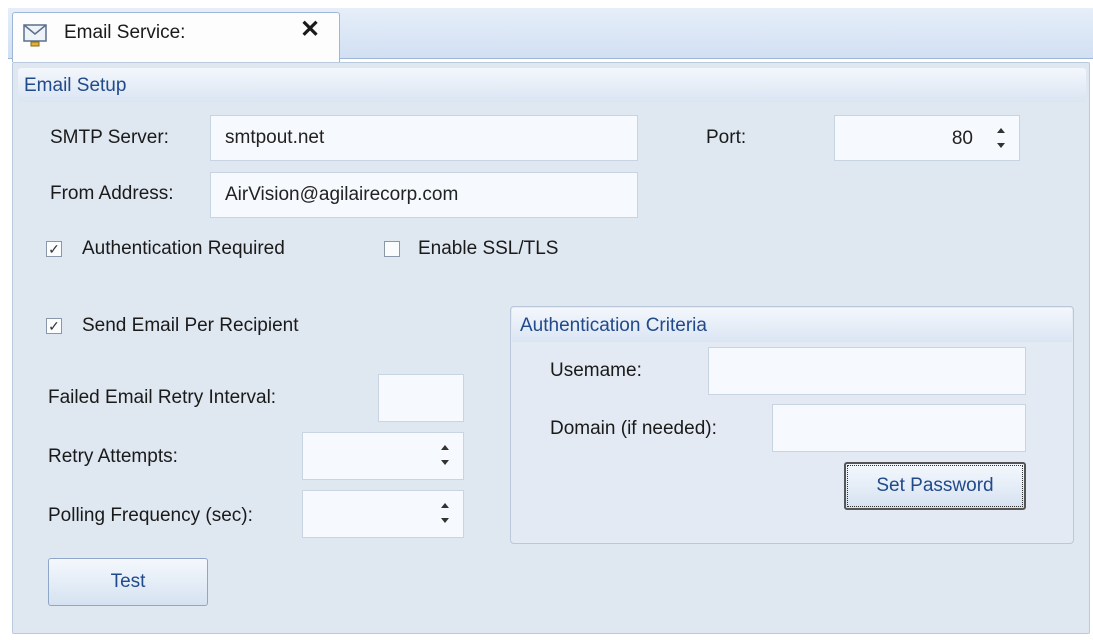 Image resolution: width=1093 pixels, height=642 pixels. I want to click on username-input, so click(867, 371).